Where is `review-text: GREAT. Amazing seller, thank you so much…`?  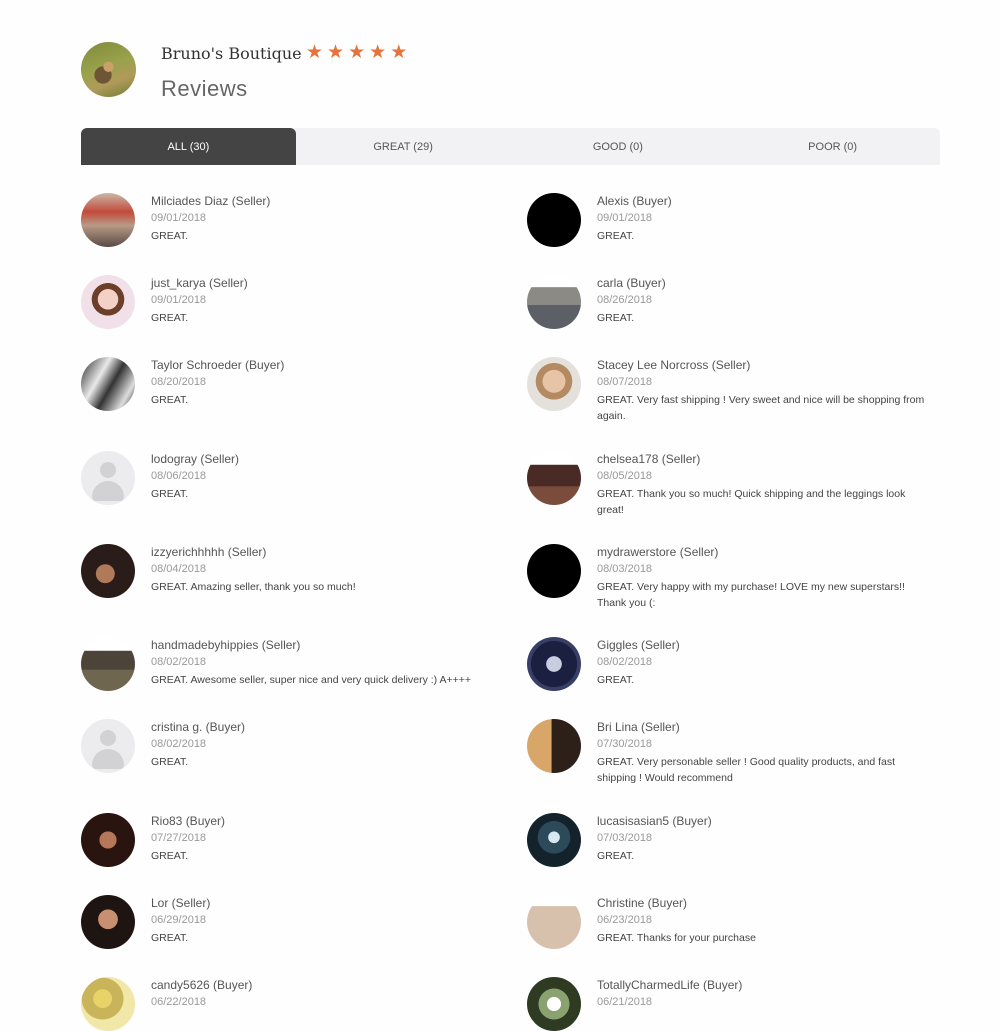 review-text: GREAT. Amazing seller, thank you so much… is located at coordinates (253, 587).